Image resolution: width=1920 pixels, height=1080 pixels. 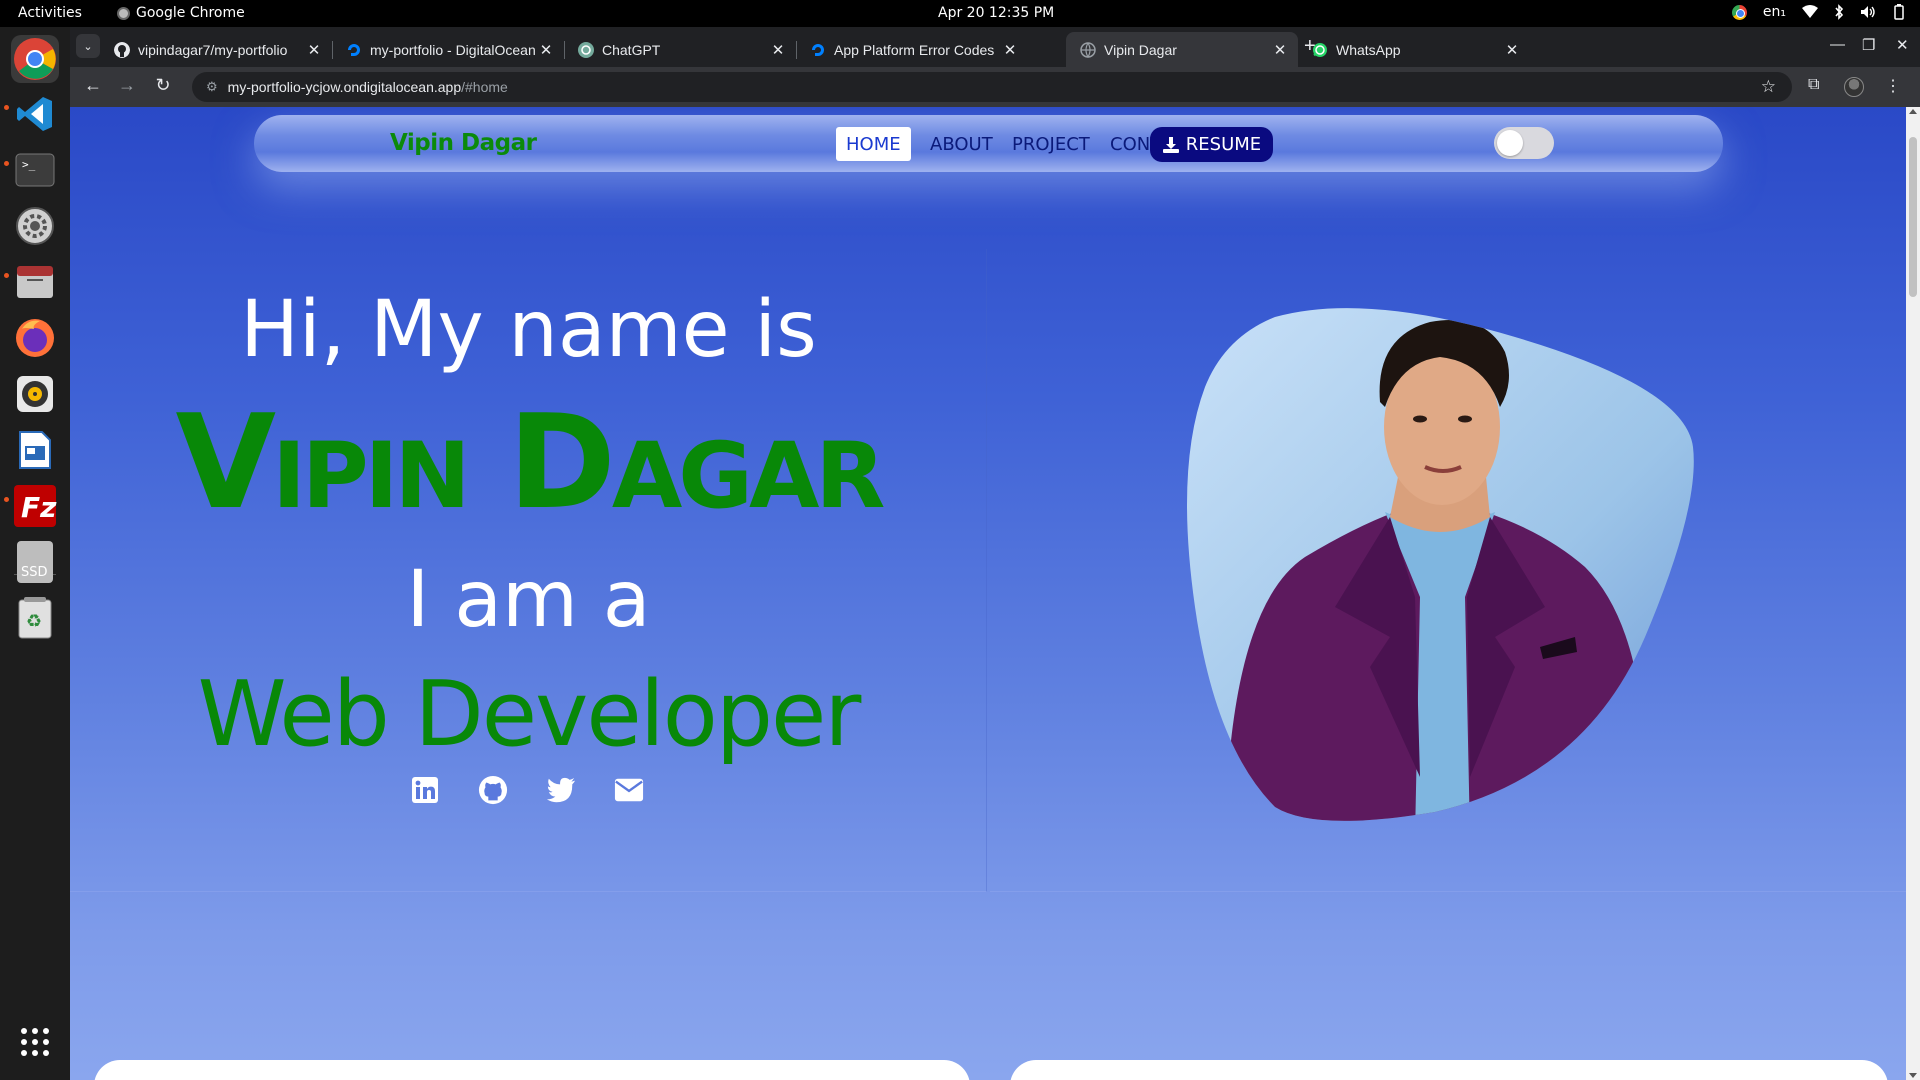 I want to click on trash-icon: ♻, so click(x=35, y=618).